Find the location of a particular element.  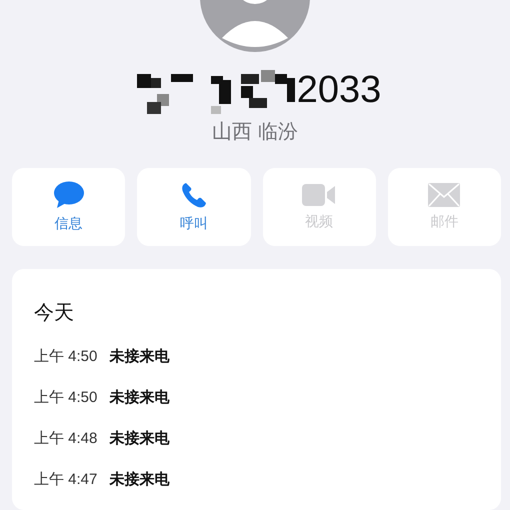

date-heading: 今天 is located at coordinates (54, 313).